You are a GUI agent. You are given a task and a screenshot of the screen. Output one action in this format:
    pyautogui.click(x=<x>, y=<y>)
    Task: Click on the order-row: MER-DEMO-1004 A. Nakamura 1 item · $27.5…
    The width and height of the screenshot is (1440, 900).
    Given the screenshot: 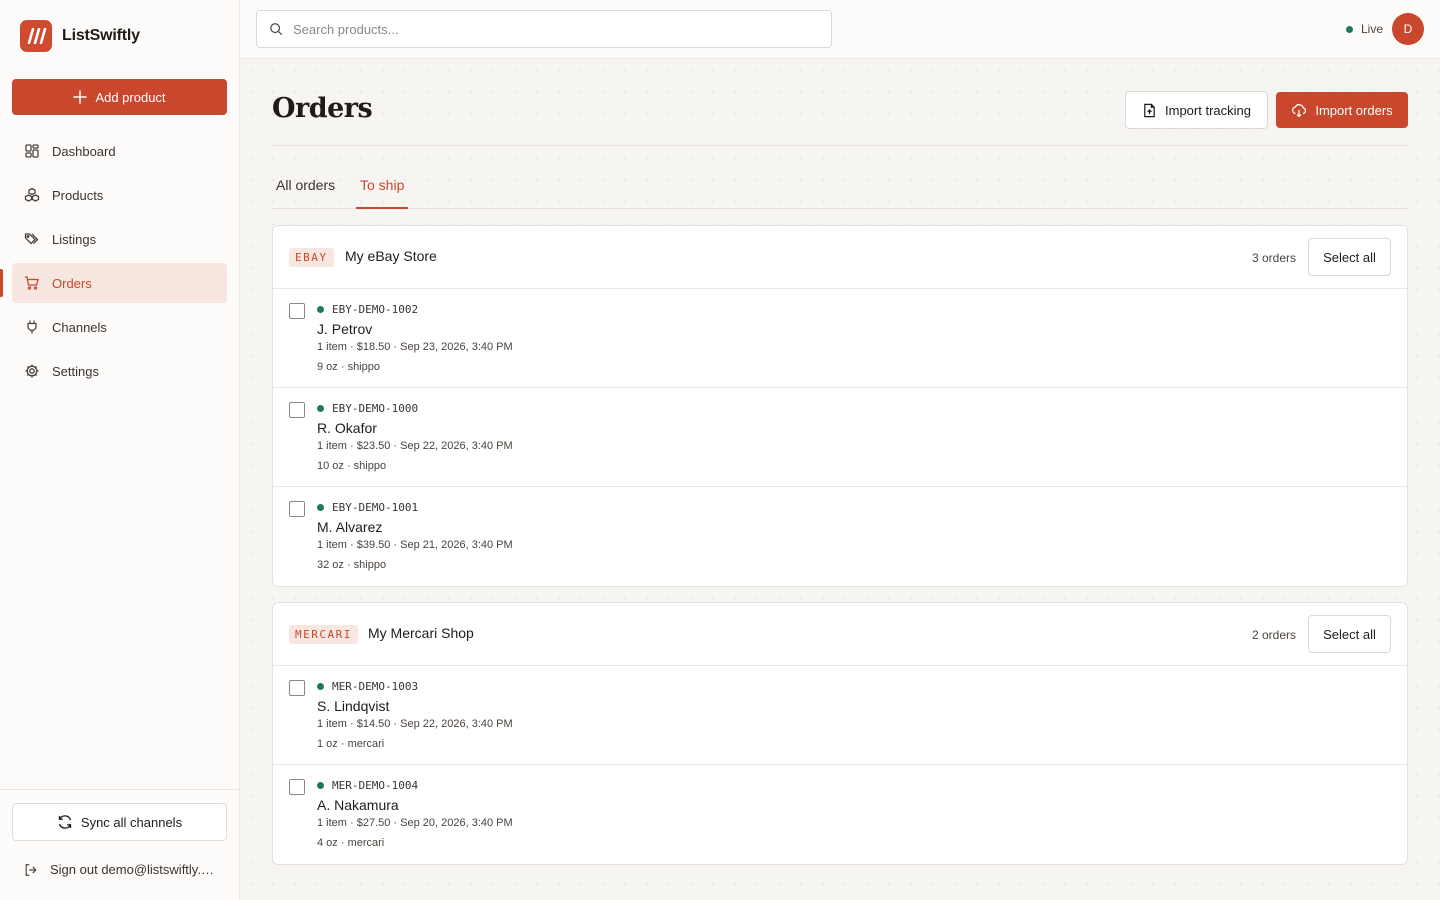 What is the action you would take?
    pyautogui.click(x=840, y=814)
    